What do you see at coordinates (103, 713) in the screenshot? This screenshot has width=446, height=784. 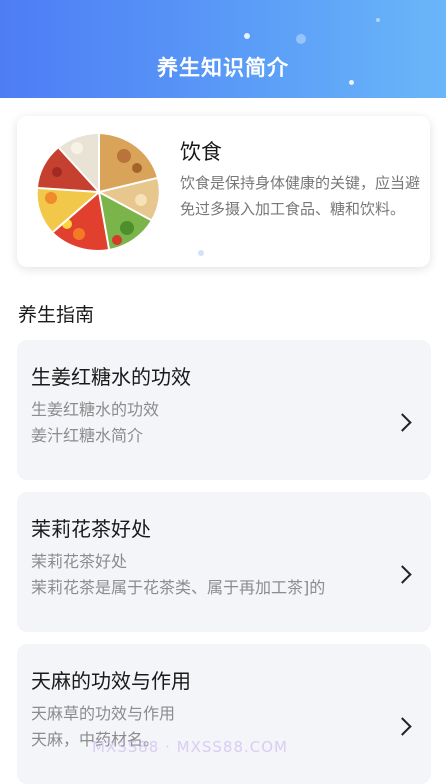 I see `article-subtitle: 天麻草的功效与作用` at bounding box center [103, 713].